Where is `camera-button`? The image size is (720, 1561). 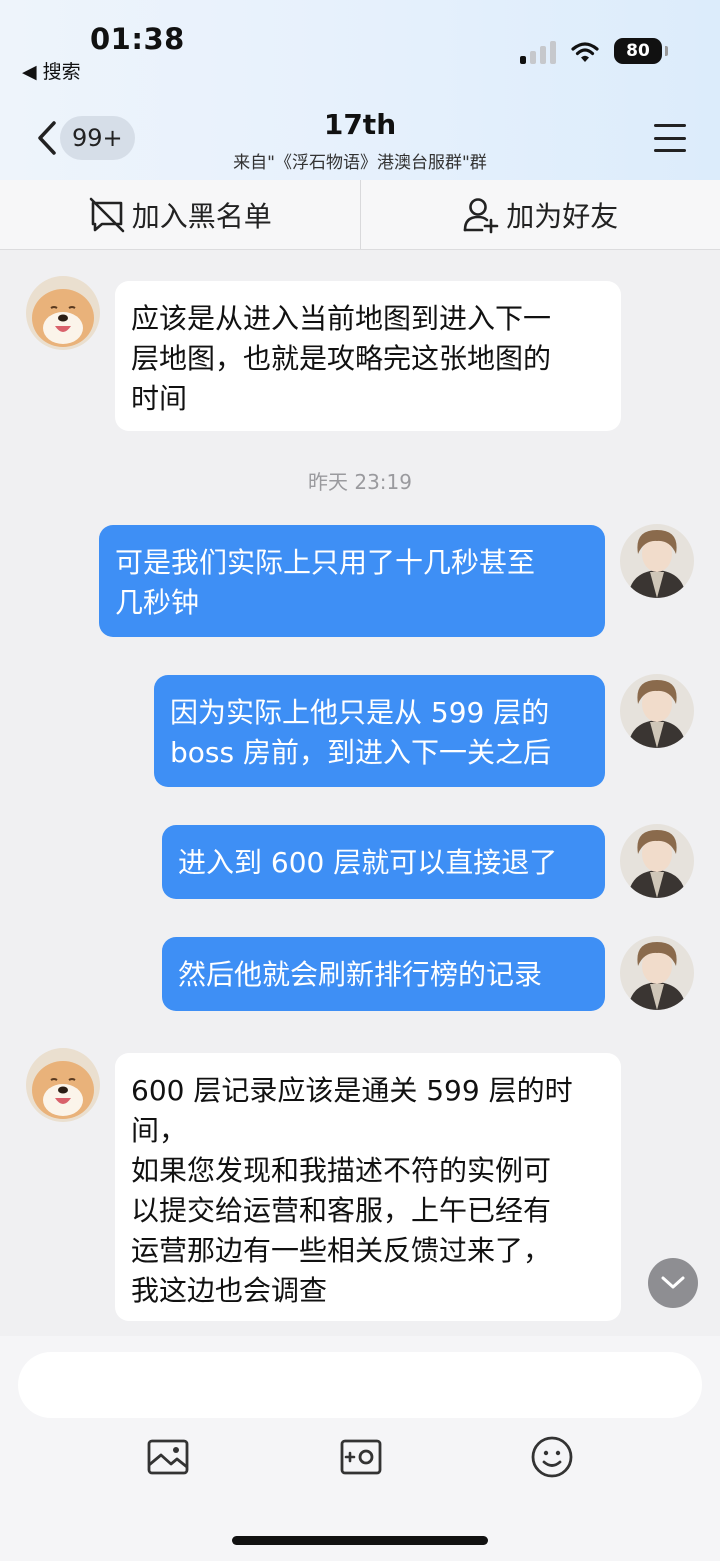 camera-button is located at coordinates (361, 1457).